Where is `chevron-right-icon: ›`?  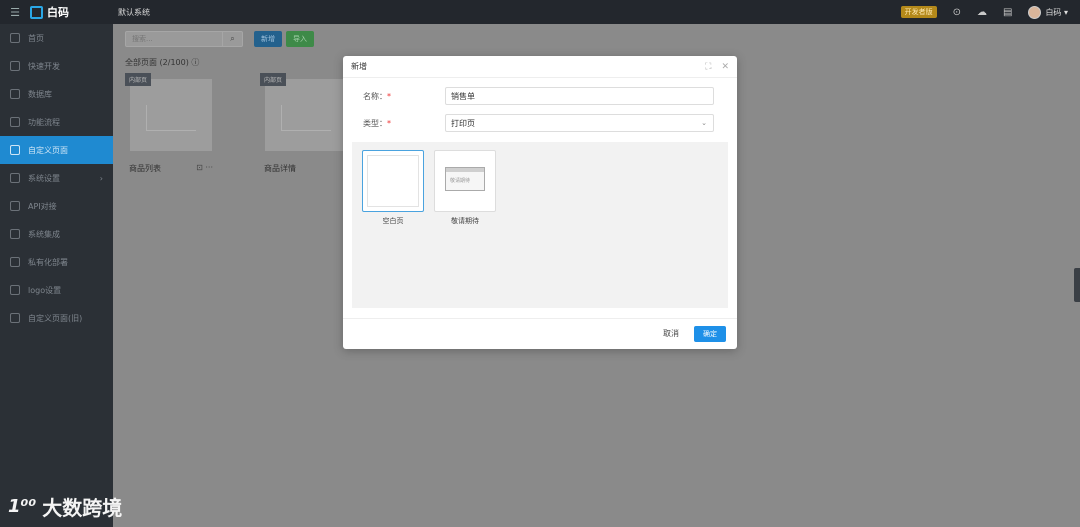
chevron-right-icon: › is located at coordinates (101, 178).